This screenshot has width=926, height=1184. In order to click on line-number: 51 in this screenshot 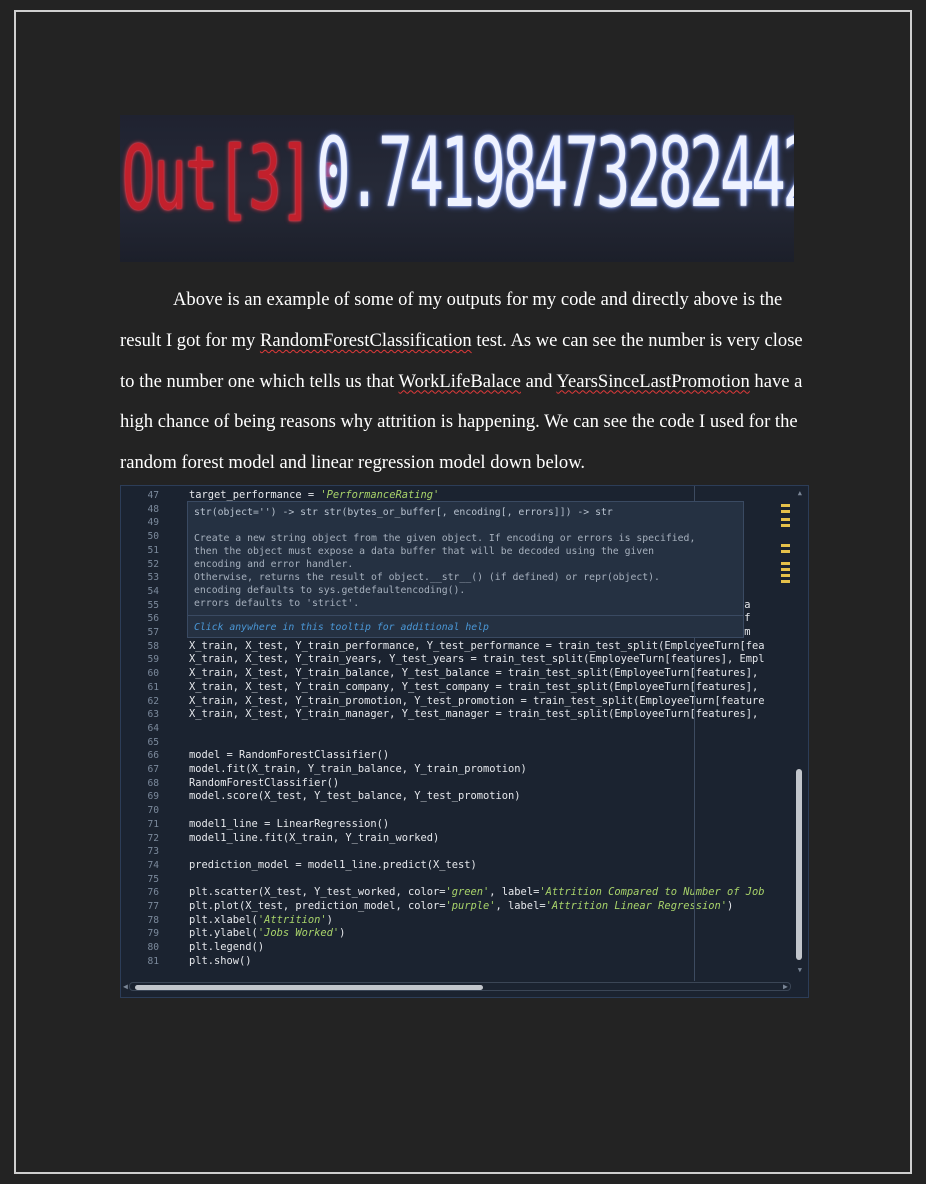, I will do `click(153, 550)`.